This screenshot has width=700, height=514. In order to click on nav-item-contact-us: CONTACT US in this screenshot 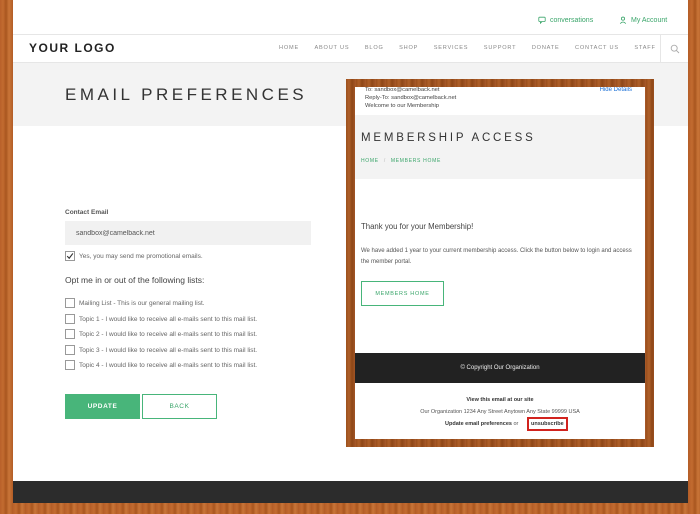, I will do `click(597, 48)`.